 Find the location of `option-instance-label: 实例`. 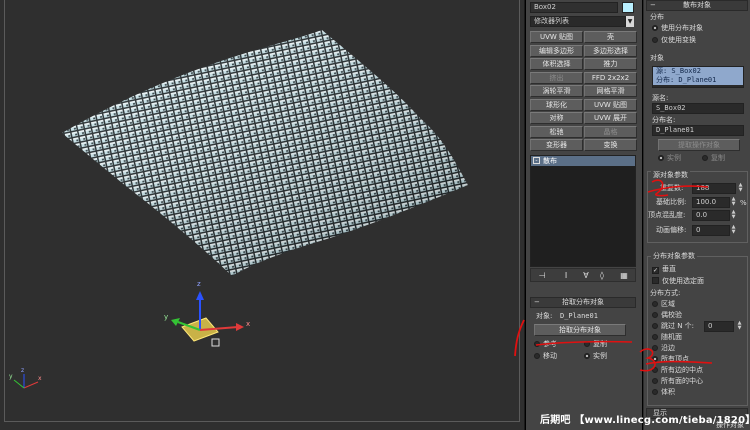

option-instance-label: 实例 is located at coordinates (600, 356).